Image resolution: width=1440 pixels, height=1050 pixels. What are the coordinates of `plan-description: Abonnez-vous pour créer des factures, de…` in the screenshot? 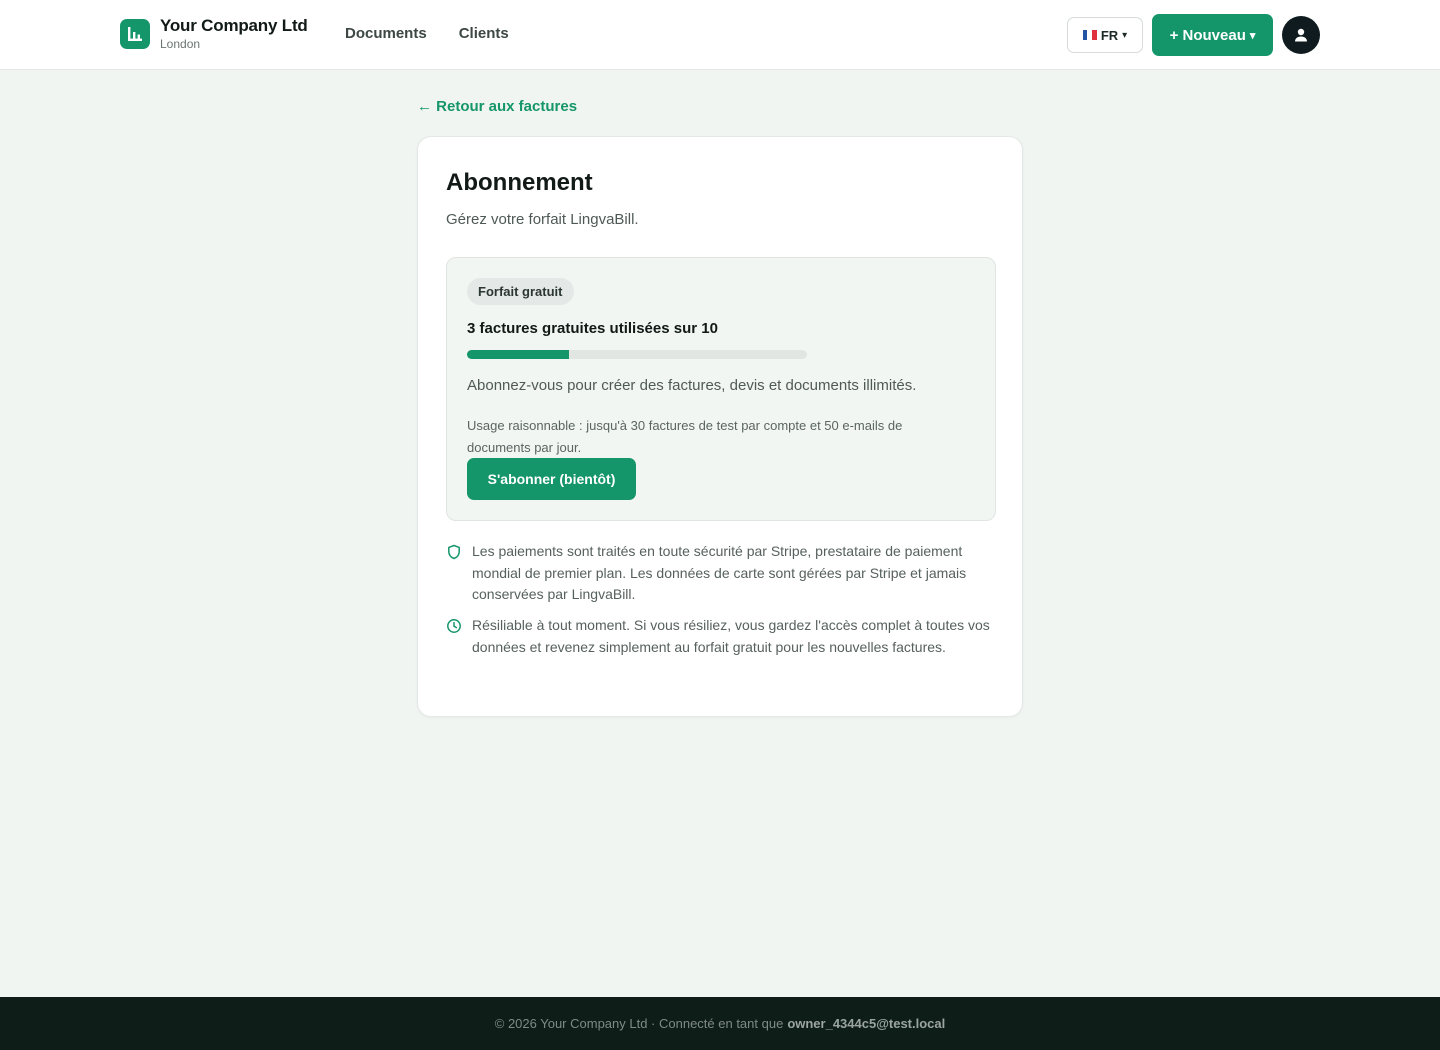 It's located at (692, 385).